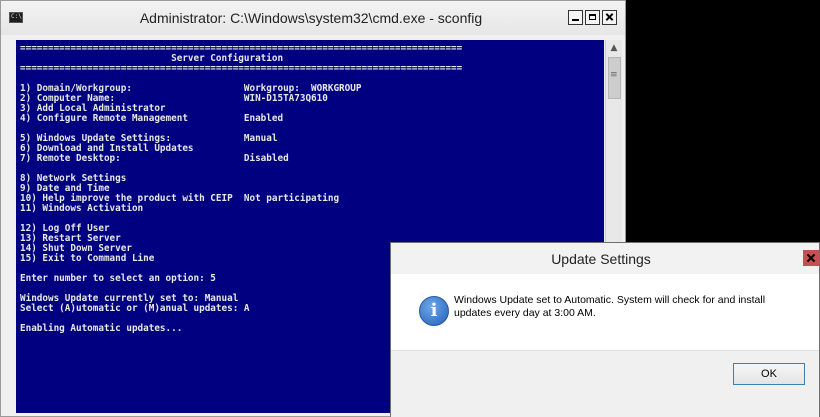 The image size is (820, 417). Describe the element at coordinates (575, 17) in the screenshot. I see `minimize-icon` at that location.